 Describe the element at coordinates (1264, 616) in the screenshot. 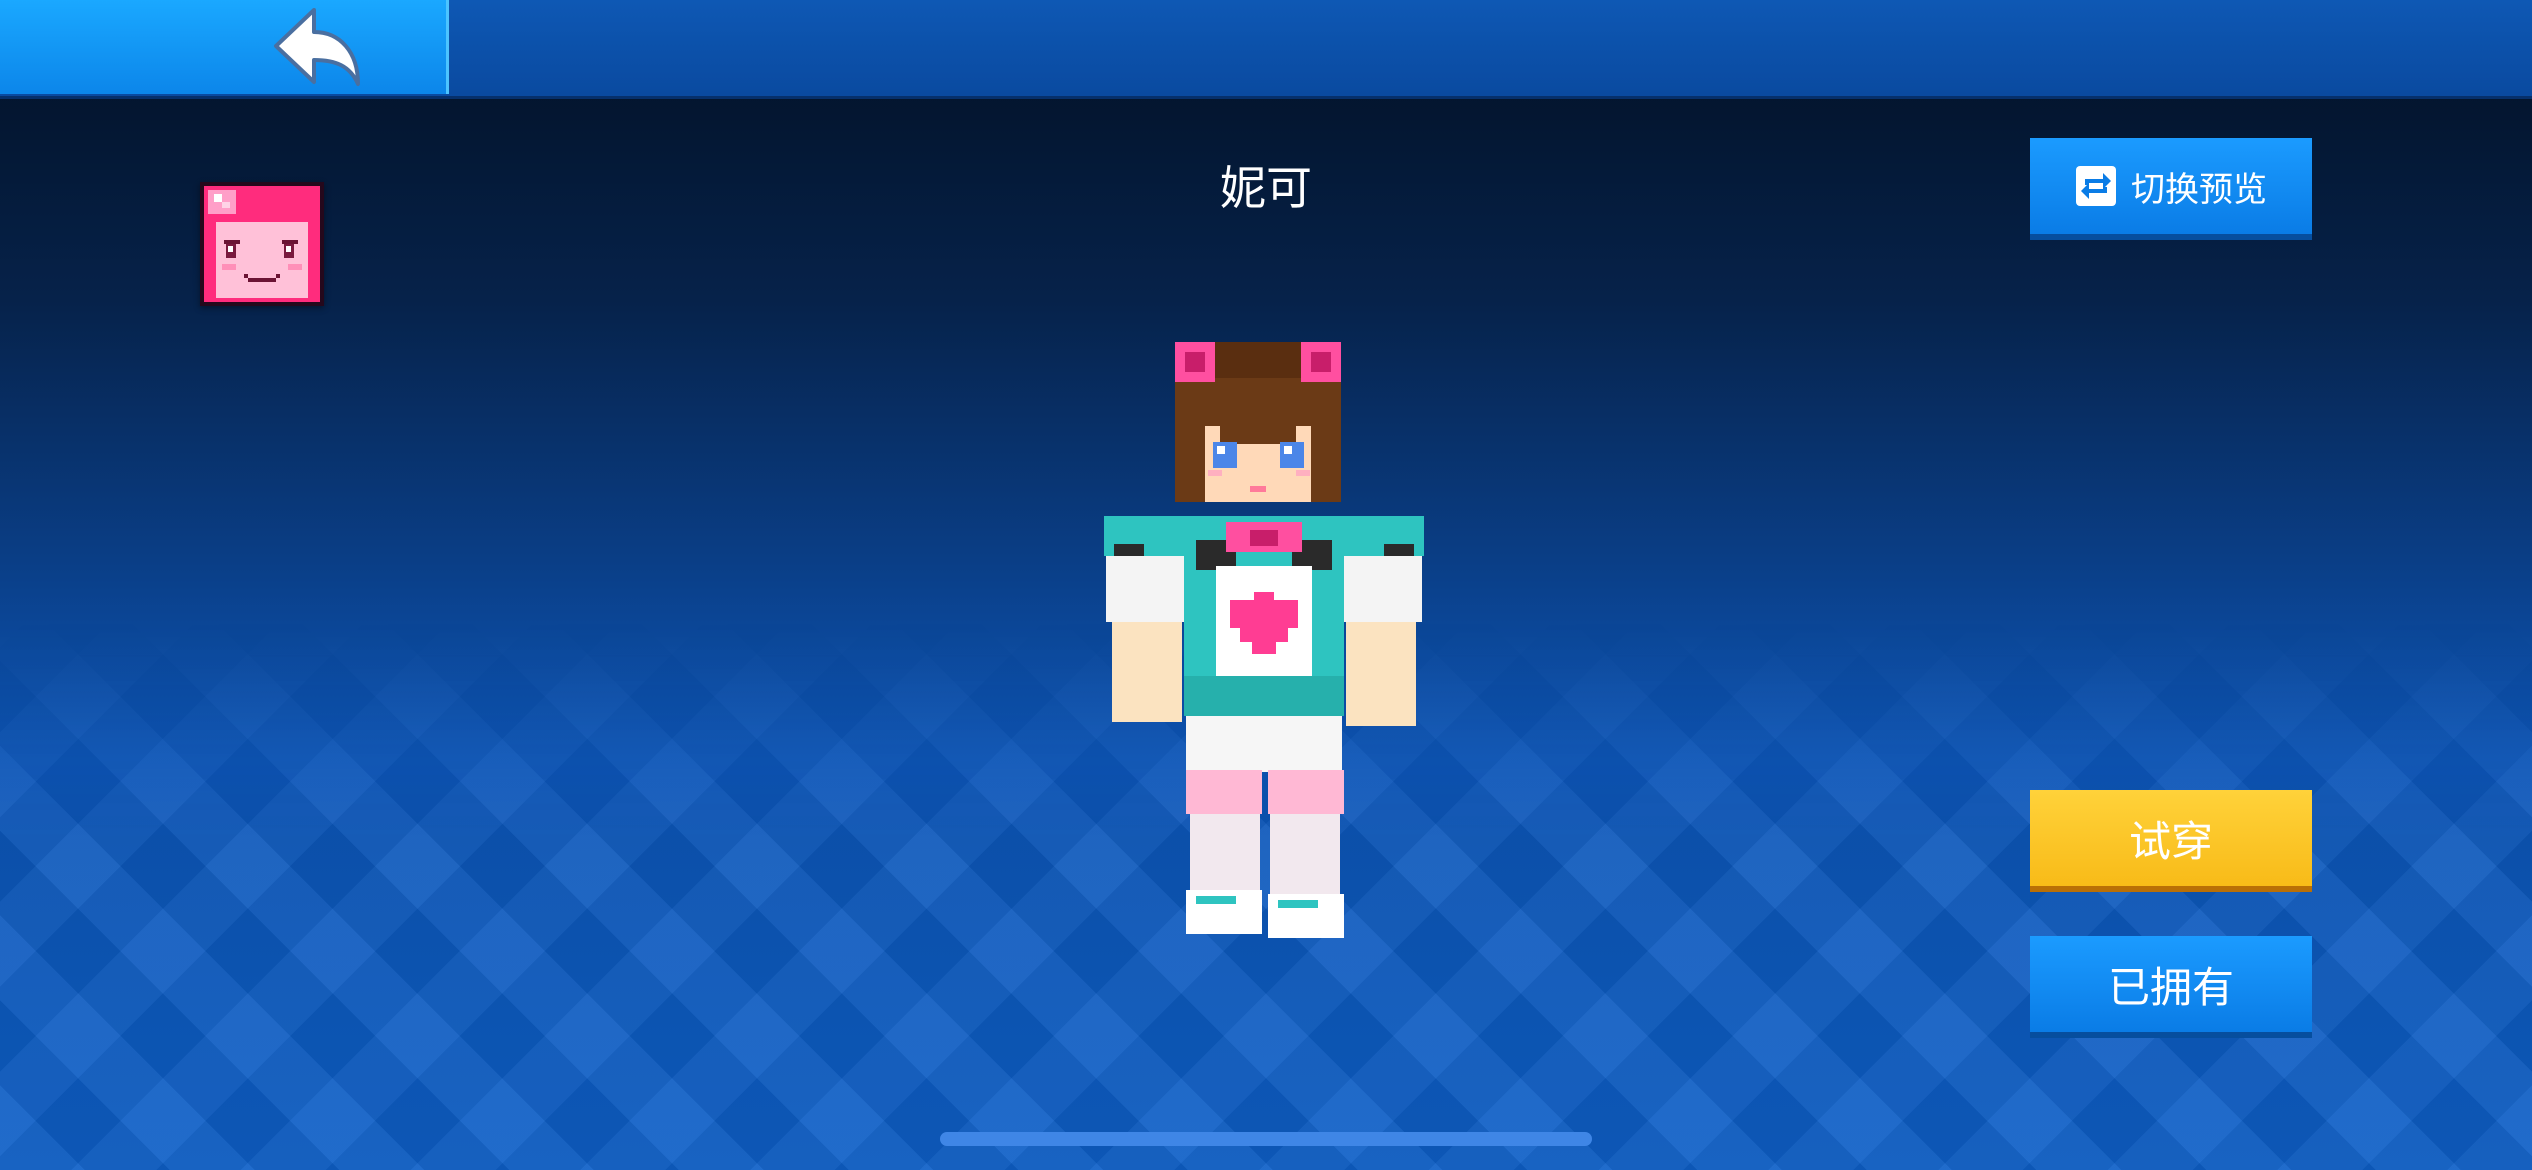

I see `character-torso` at that location.